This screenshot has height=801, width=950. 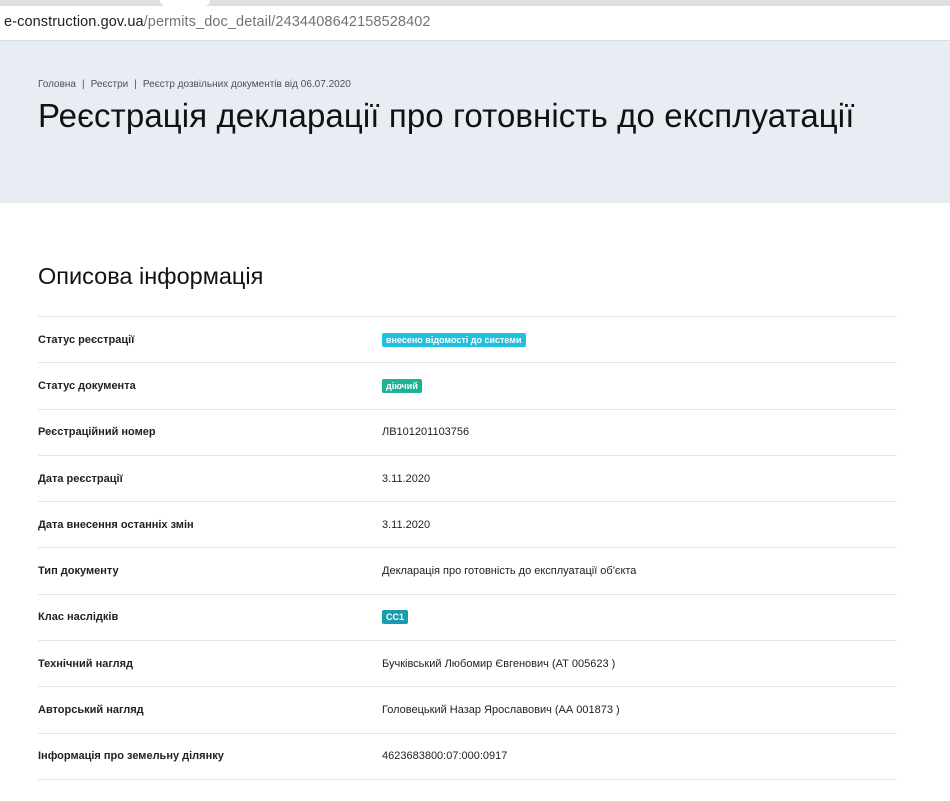 I want to click on url-path: /permits_doc_detail/2434408642158528402, so click(x=287, y=22).